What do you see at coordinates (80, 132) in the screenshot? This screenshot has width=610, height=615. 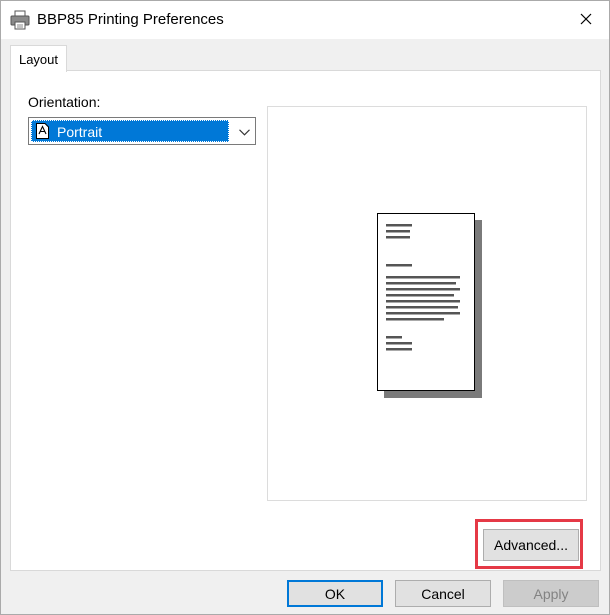 I see `orientation-value: Portrait` at bounding box center [80, 132].